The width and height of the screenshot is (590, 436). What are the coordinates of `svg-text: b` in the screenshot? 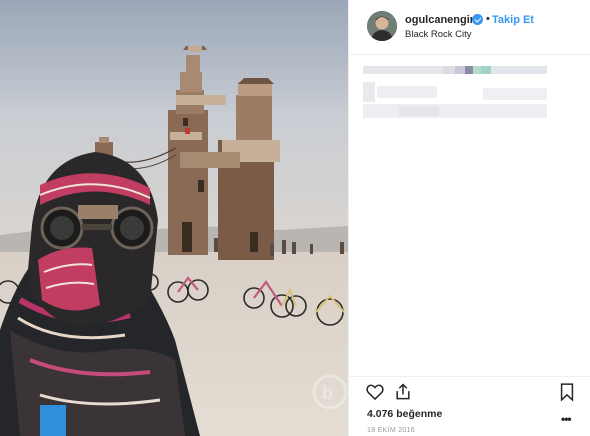 It's located at (327, 393).